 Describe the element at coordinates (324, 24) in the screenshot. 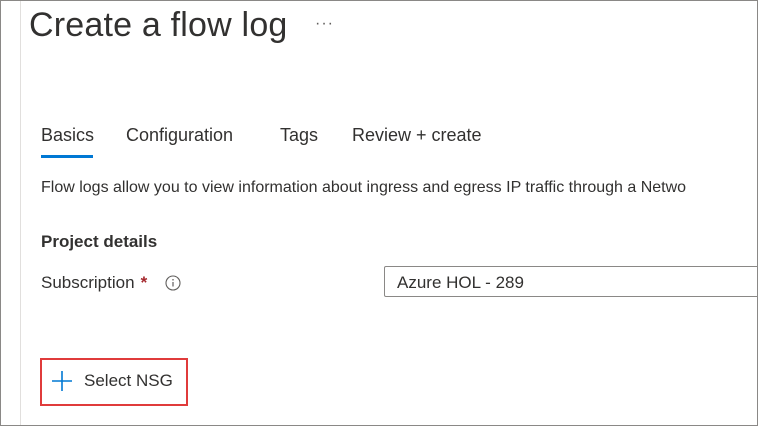

I see `more-horizontal-icon: ···` at that location.